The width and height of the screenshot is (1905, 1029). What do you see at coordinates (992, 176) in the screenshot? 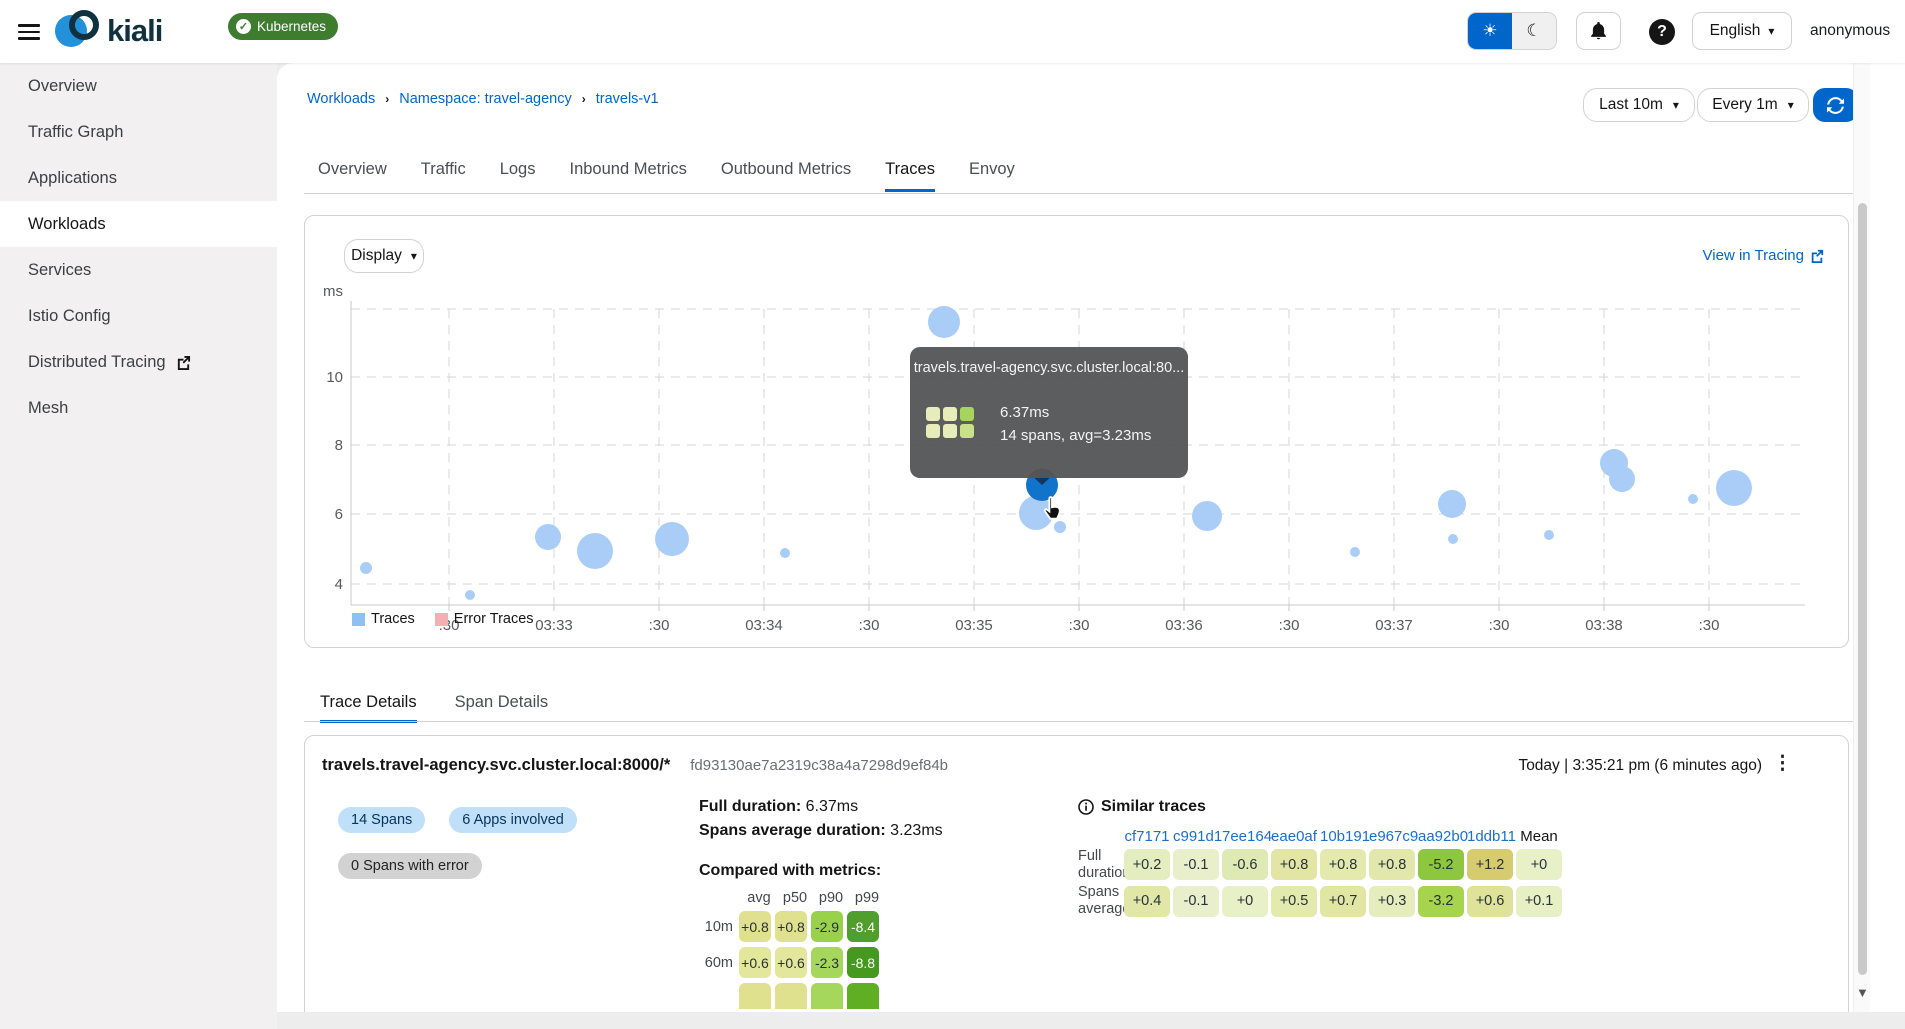
I see `tab-envoy: Envoy` at bounding box center [992, 176].